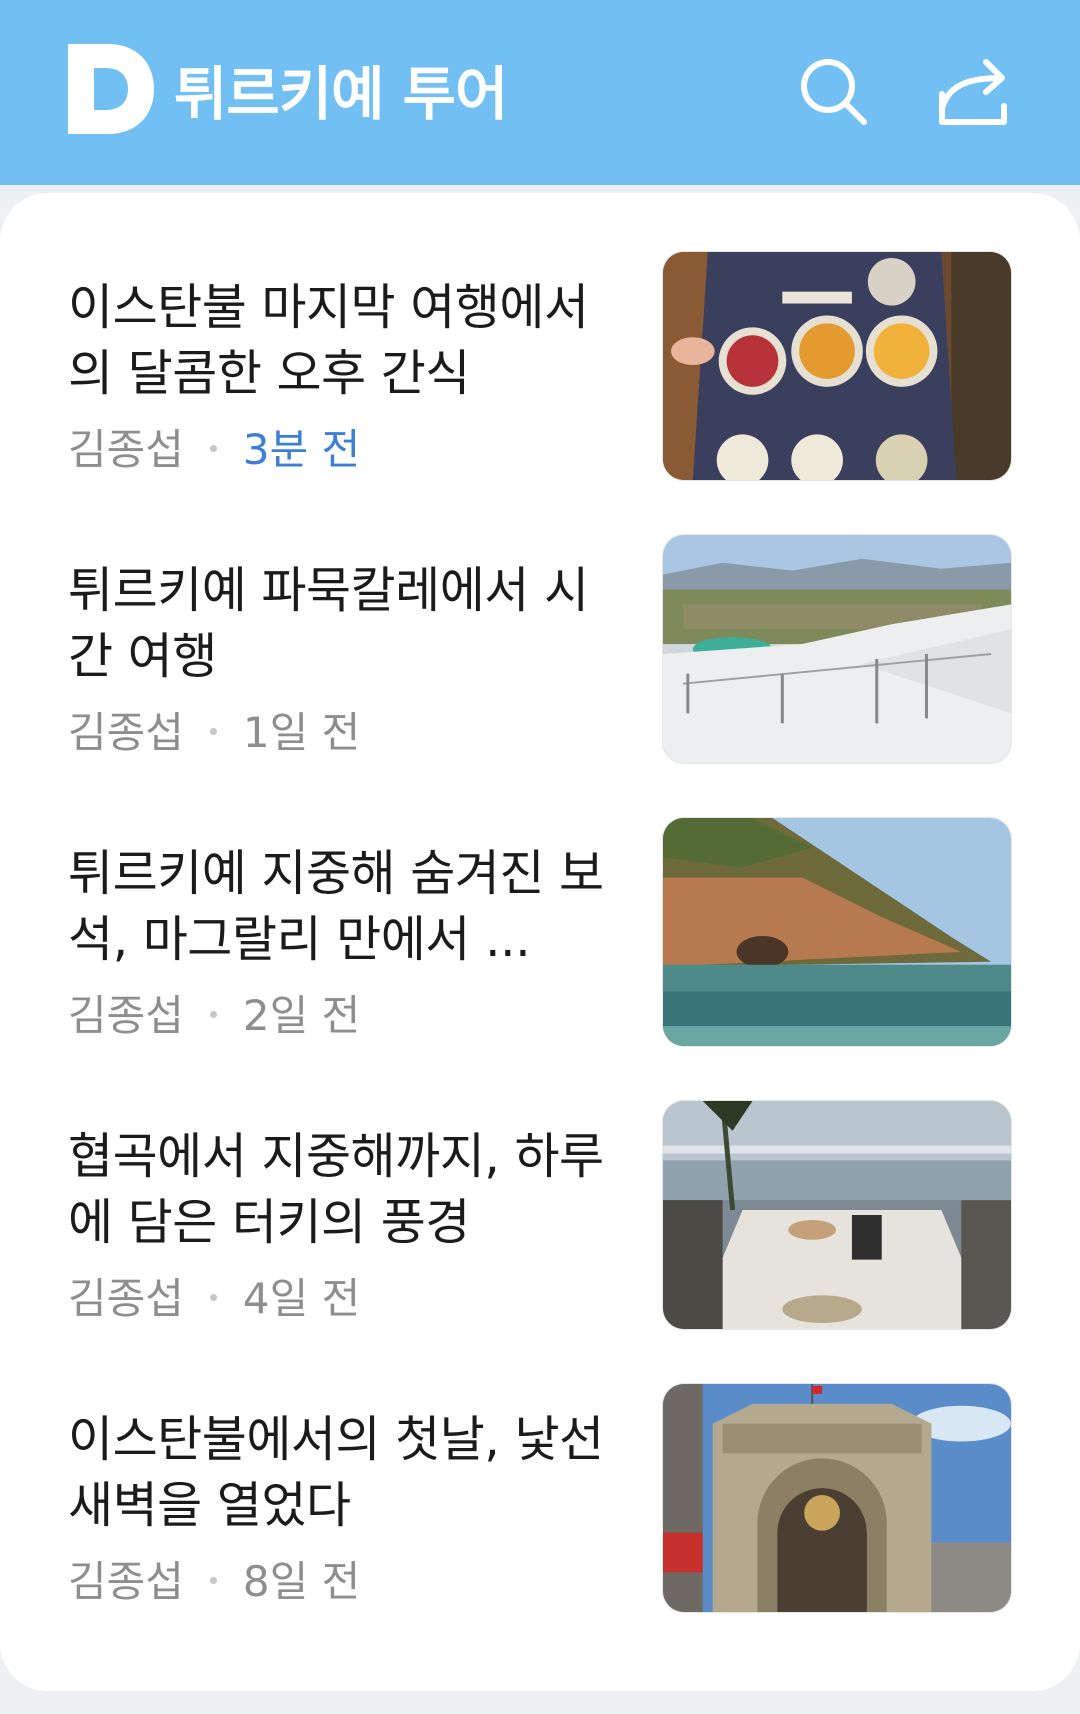  I want to click on article-time: 3분 전, so click(301, 449).